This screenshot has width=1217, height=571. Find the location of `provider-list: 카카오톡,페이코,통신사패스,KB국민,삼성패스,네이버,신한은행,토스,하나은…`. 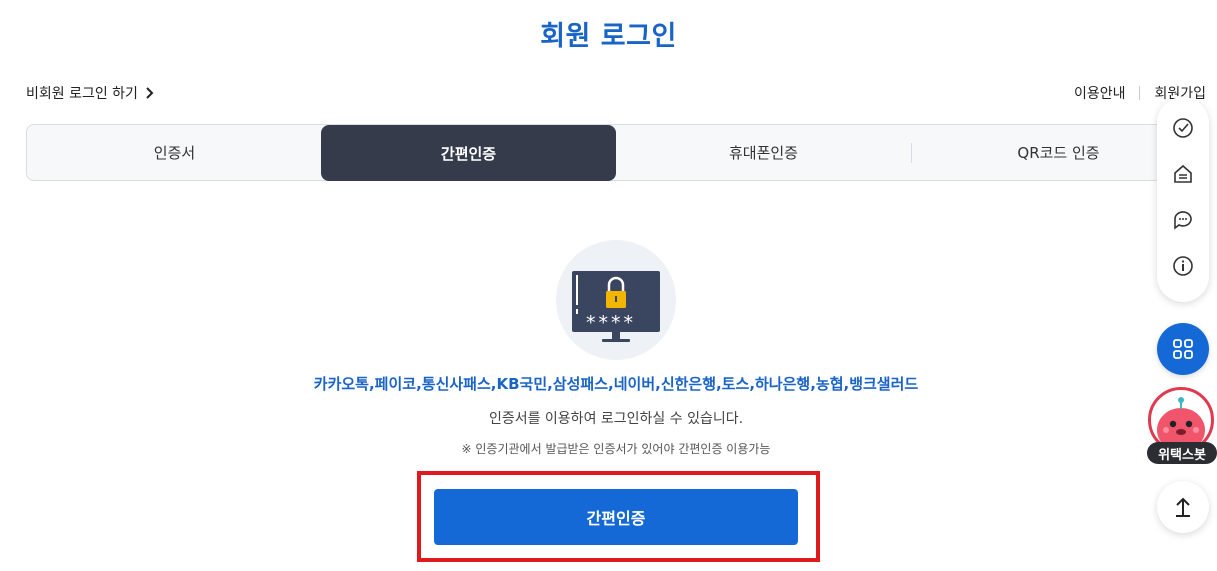

provider-list: 카카오톡,페이코,통신사패스,KB국민,삼성패스,네이버,신한은행,토스,하나은… is located at coordinates (616, 384).